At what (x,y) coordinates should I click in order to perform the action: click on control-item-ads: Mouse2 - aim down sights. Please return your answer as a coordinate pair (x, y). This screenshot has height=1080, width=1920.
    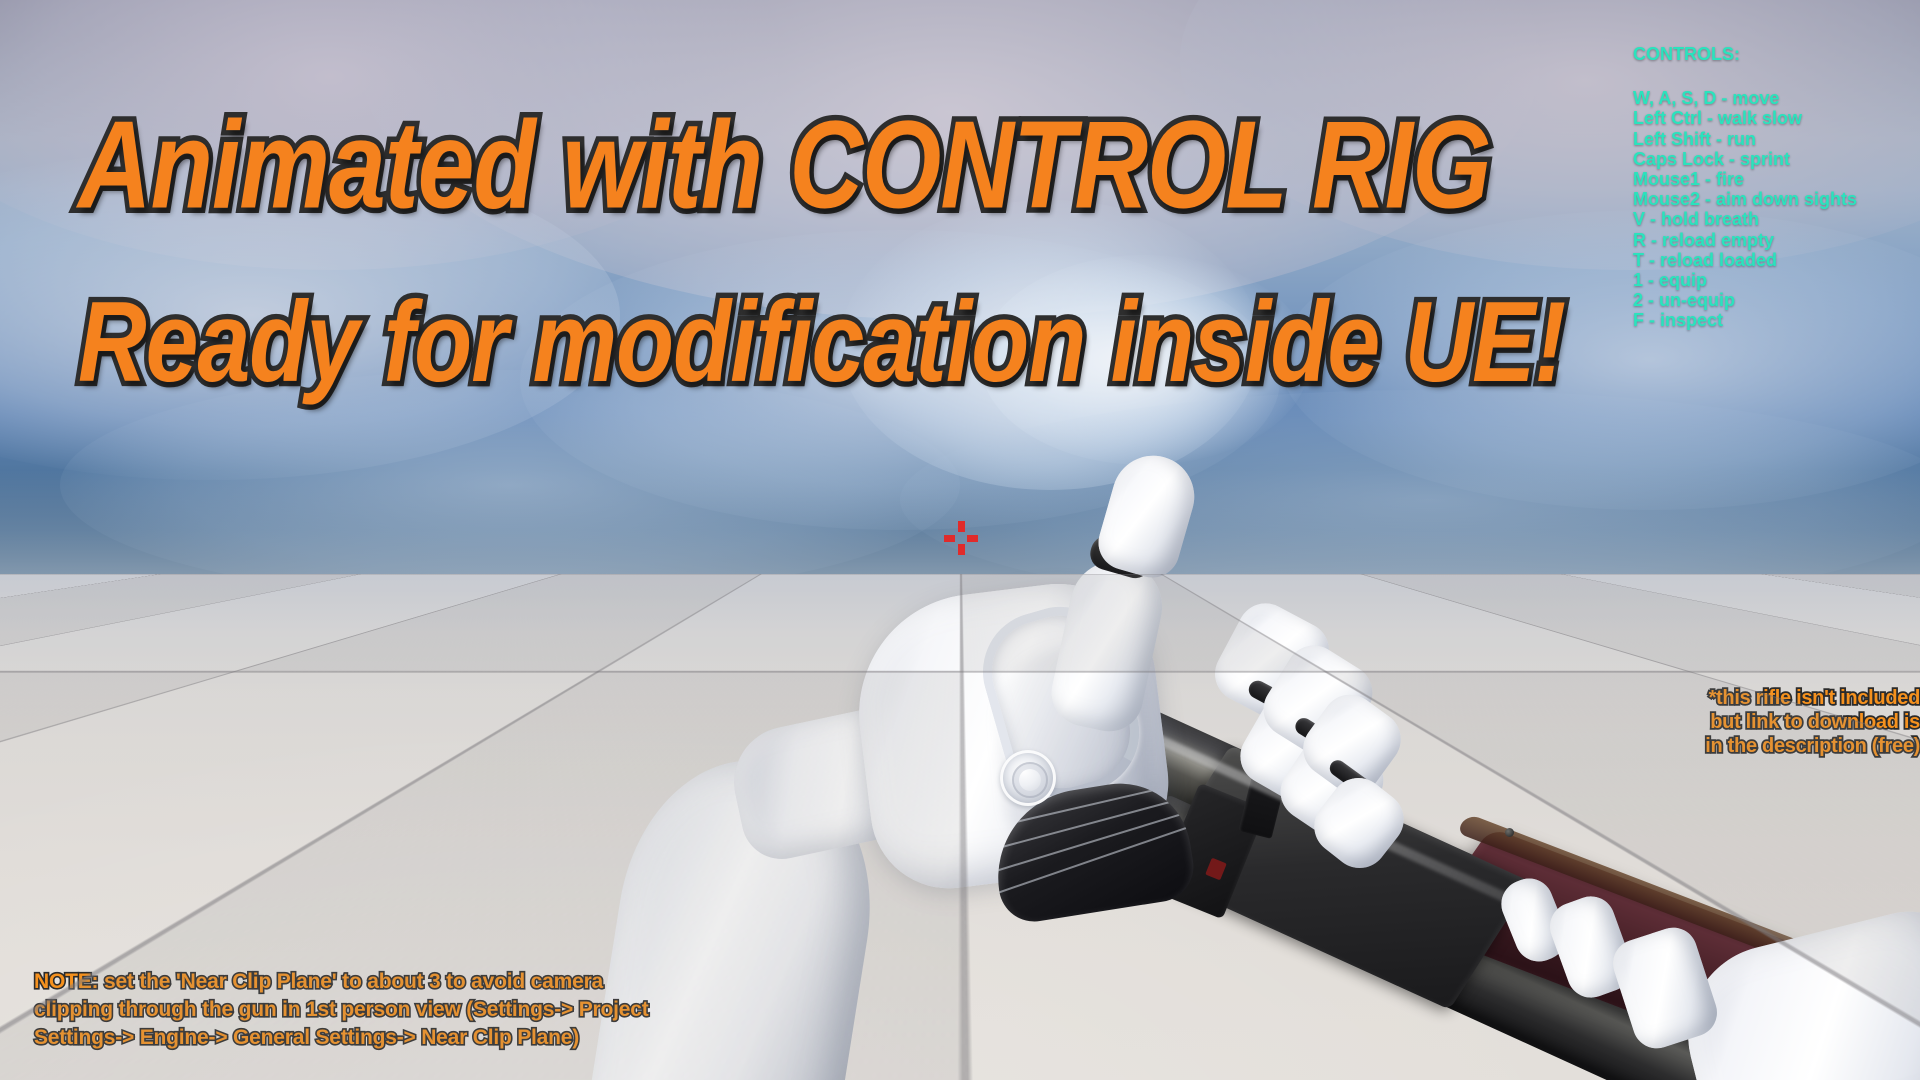
    Looking at the image, I should click on (1745, 199).